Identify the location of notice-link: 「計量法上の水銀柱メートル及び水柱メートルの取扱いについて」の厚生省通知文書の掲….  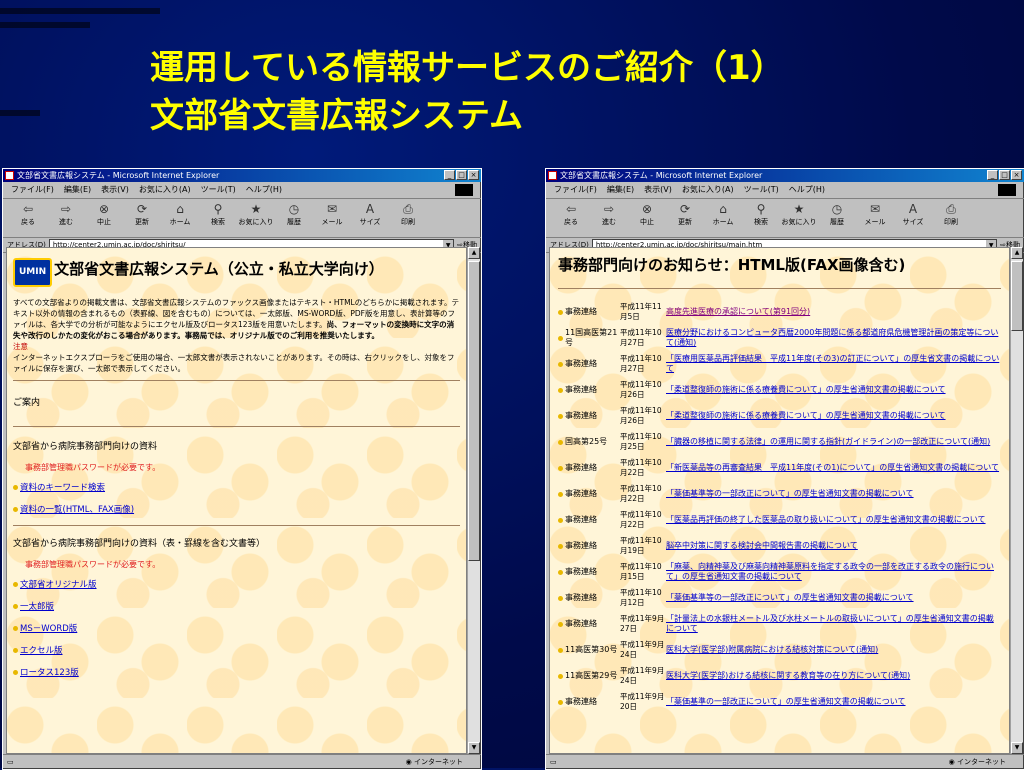
(833, 624).